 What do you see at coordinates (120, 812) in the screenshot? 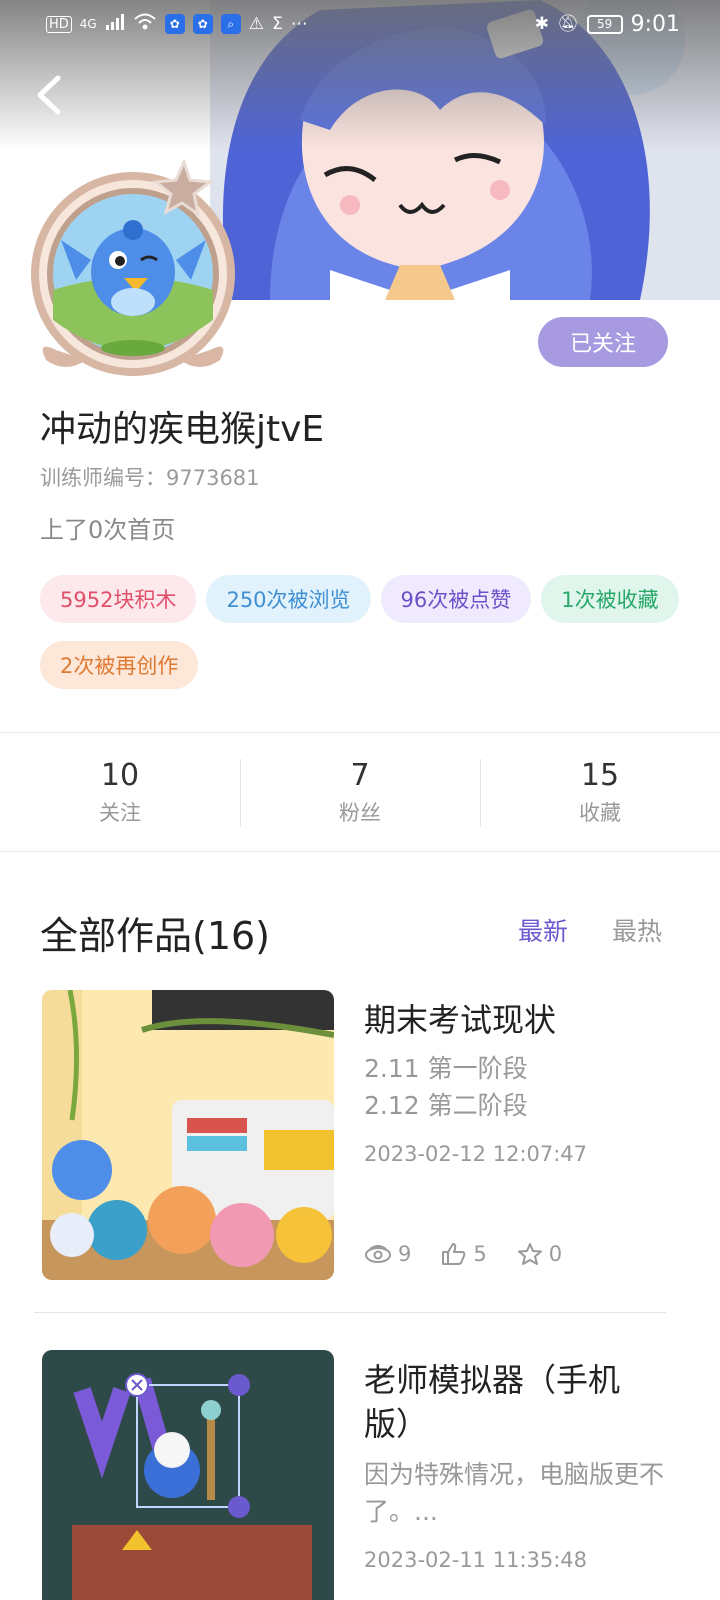
I see `stat-following-label: 关注` at bounding box center [120, 812].